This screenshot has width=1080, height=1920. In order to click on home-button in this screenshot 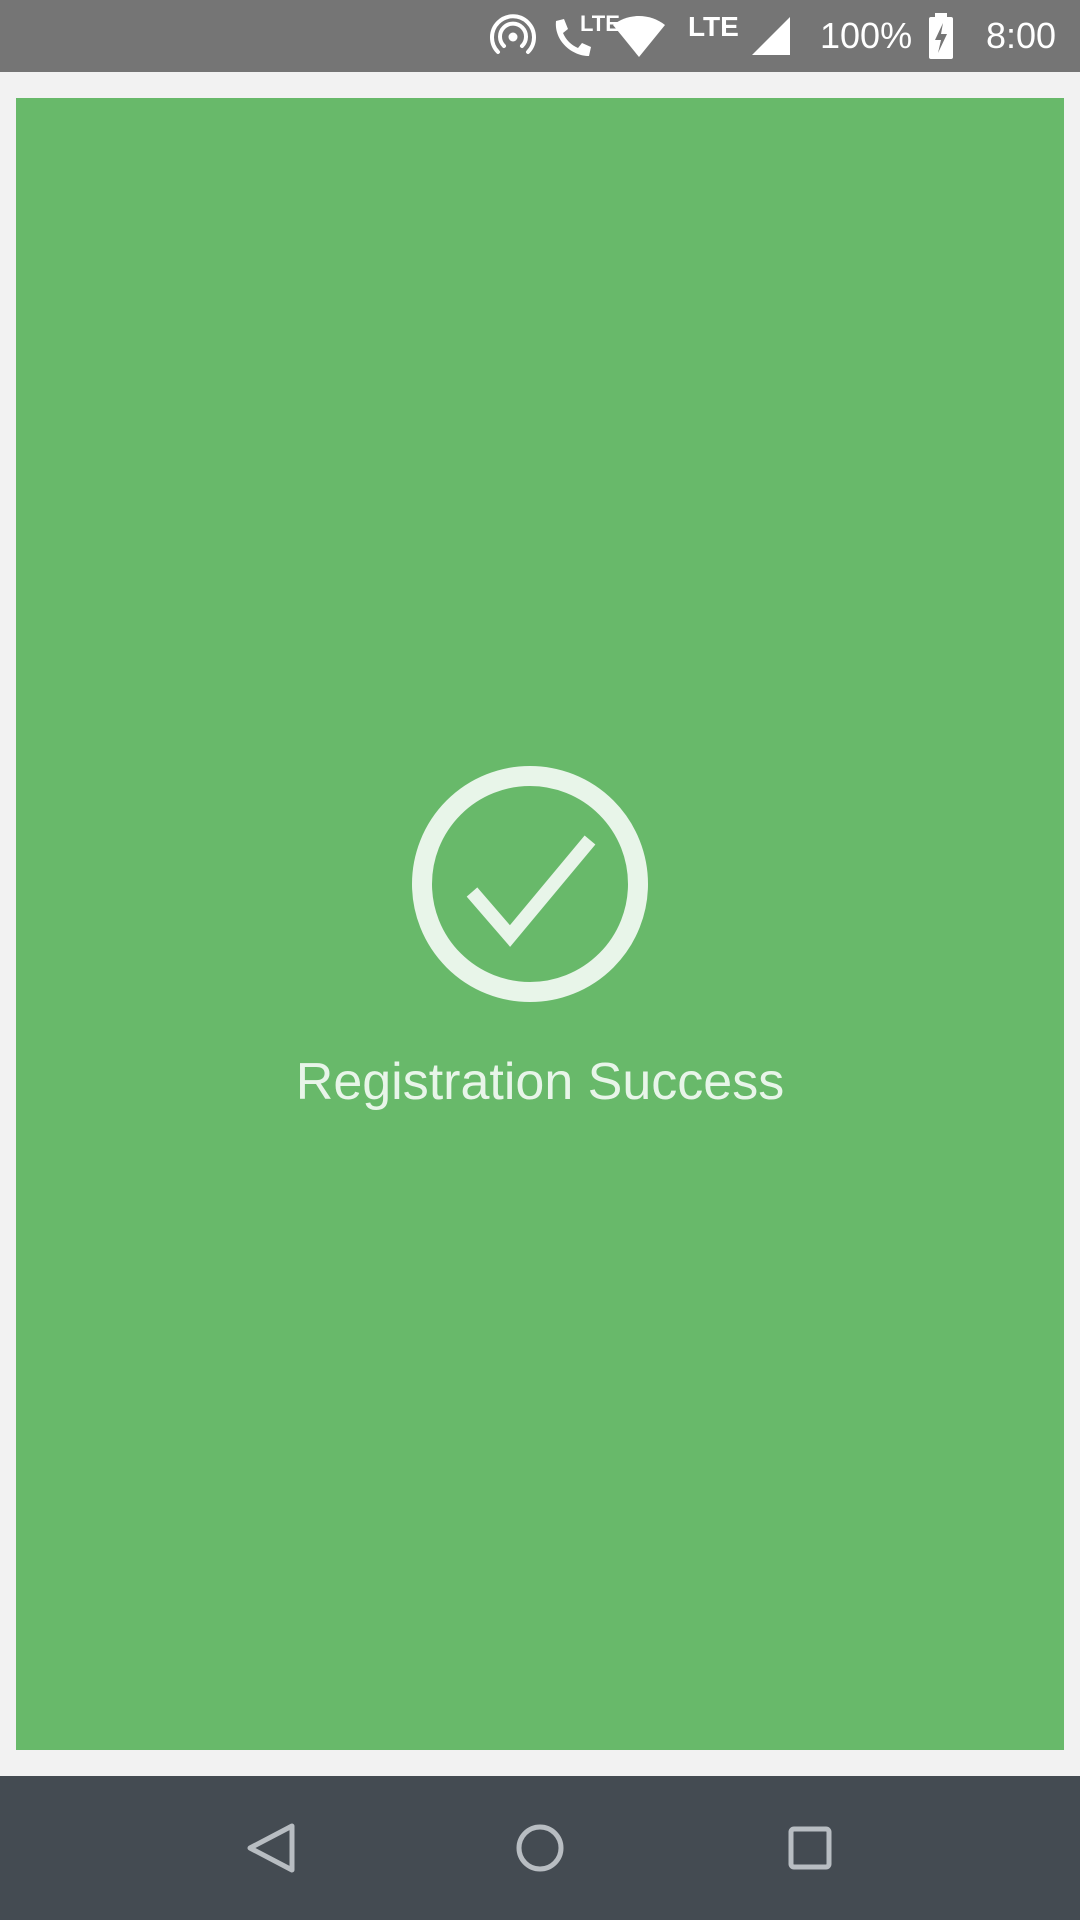, I will do `click(540, 1848)`.